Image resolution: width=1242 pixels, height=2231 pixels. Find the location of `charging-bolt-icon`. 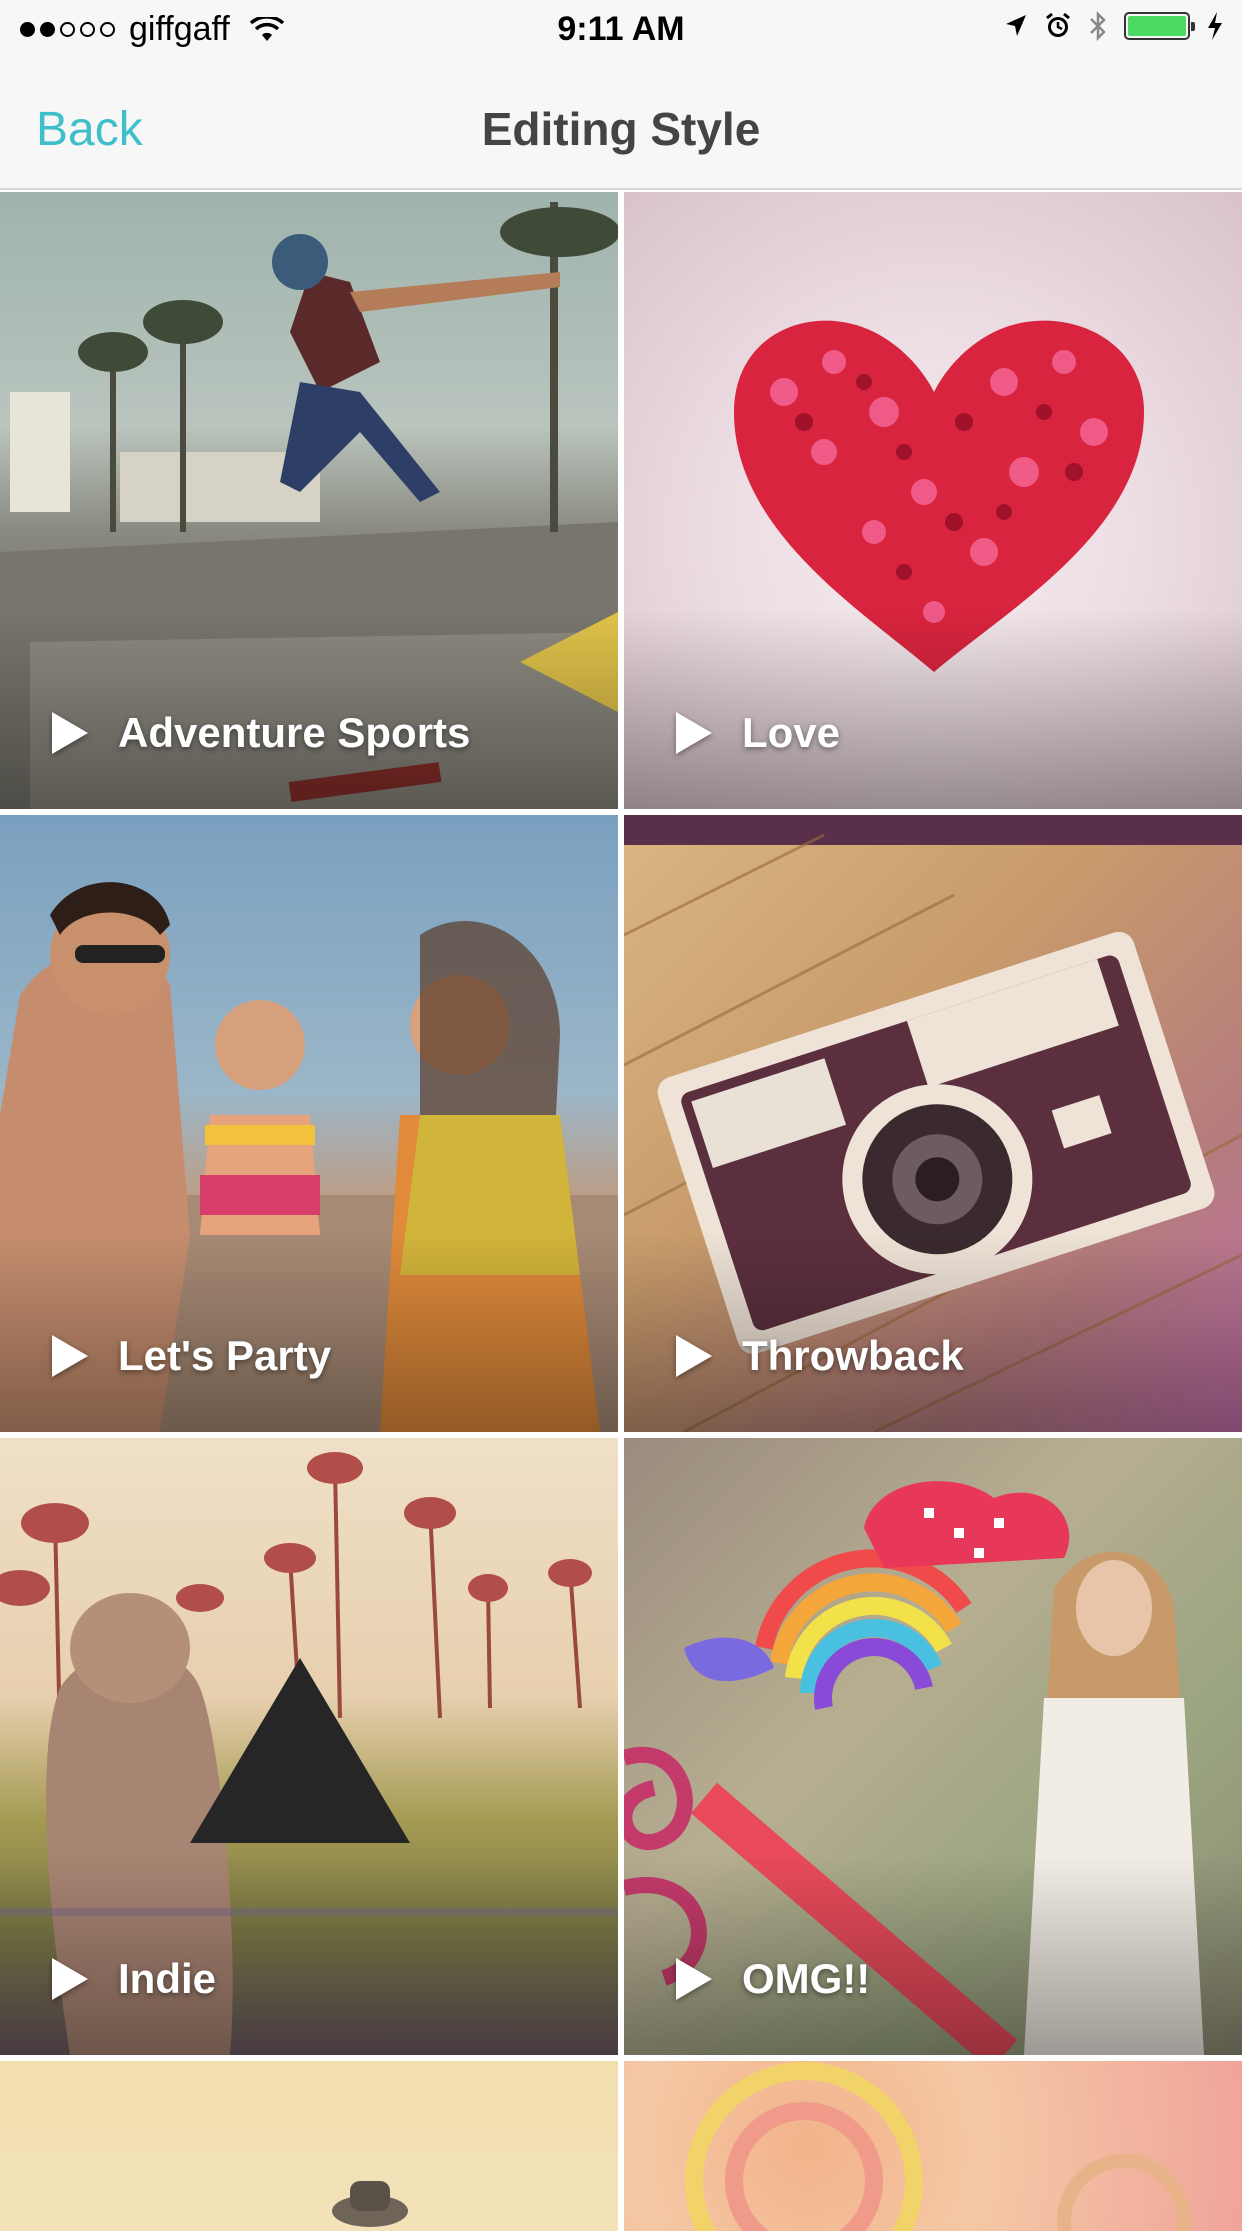

charging-bolt-icon is located at coordinates (1215, 26).